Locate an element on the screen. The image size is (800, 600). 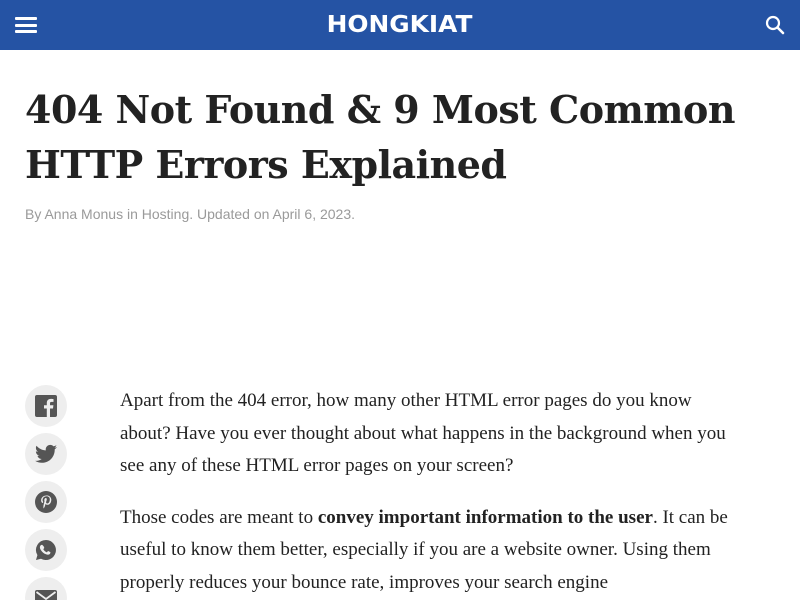
share-bar is located at coordinates (46, 492).